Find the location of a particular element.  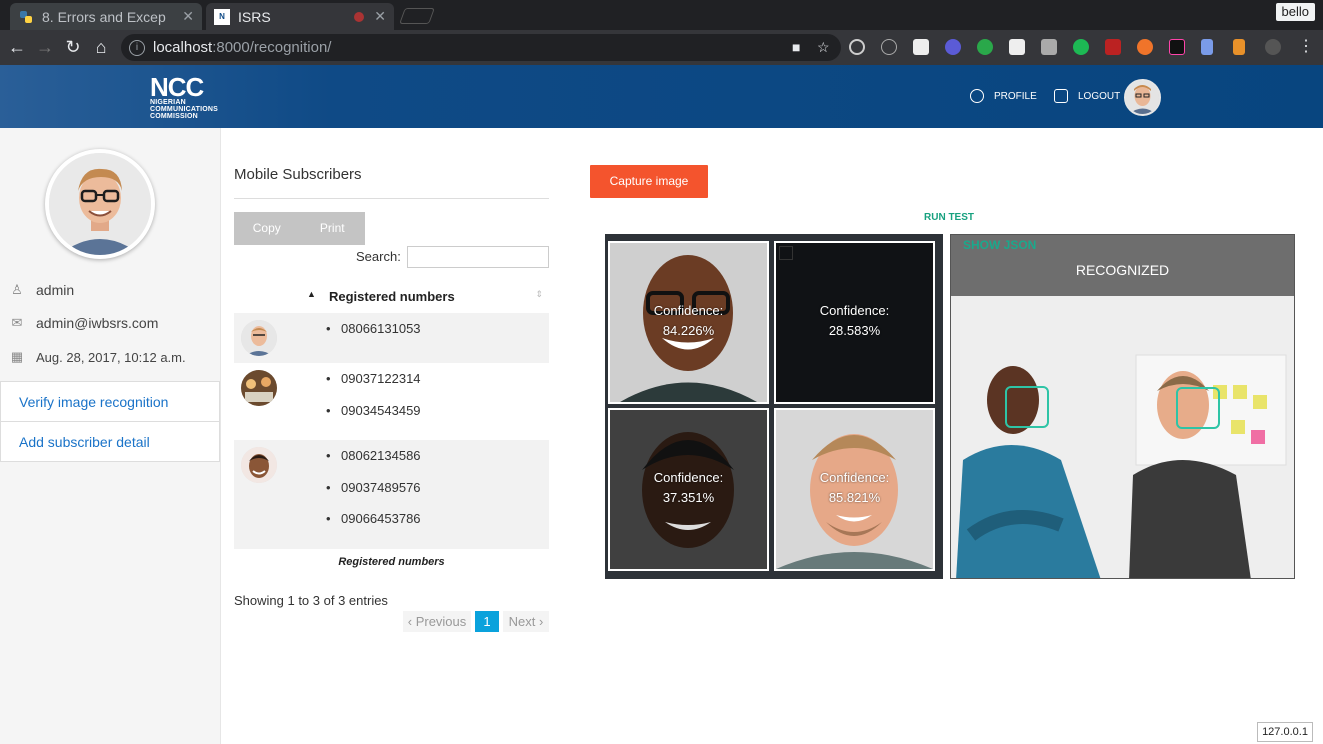

extension-green-icon is located at coordinates (985, 47).